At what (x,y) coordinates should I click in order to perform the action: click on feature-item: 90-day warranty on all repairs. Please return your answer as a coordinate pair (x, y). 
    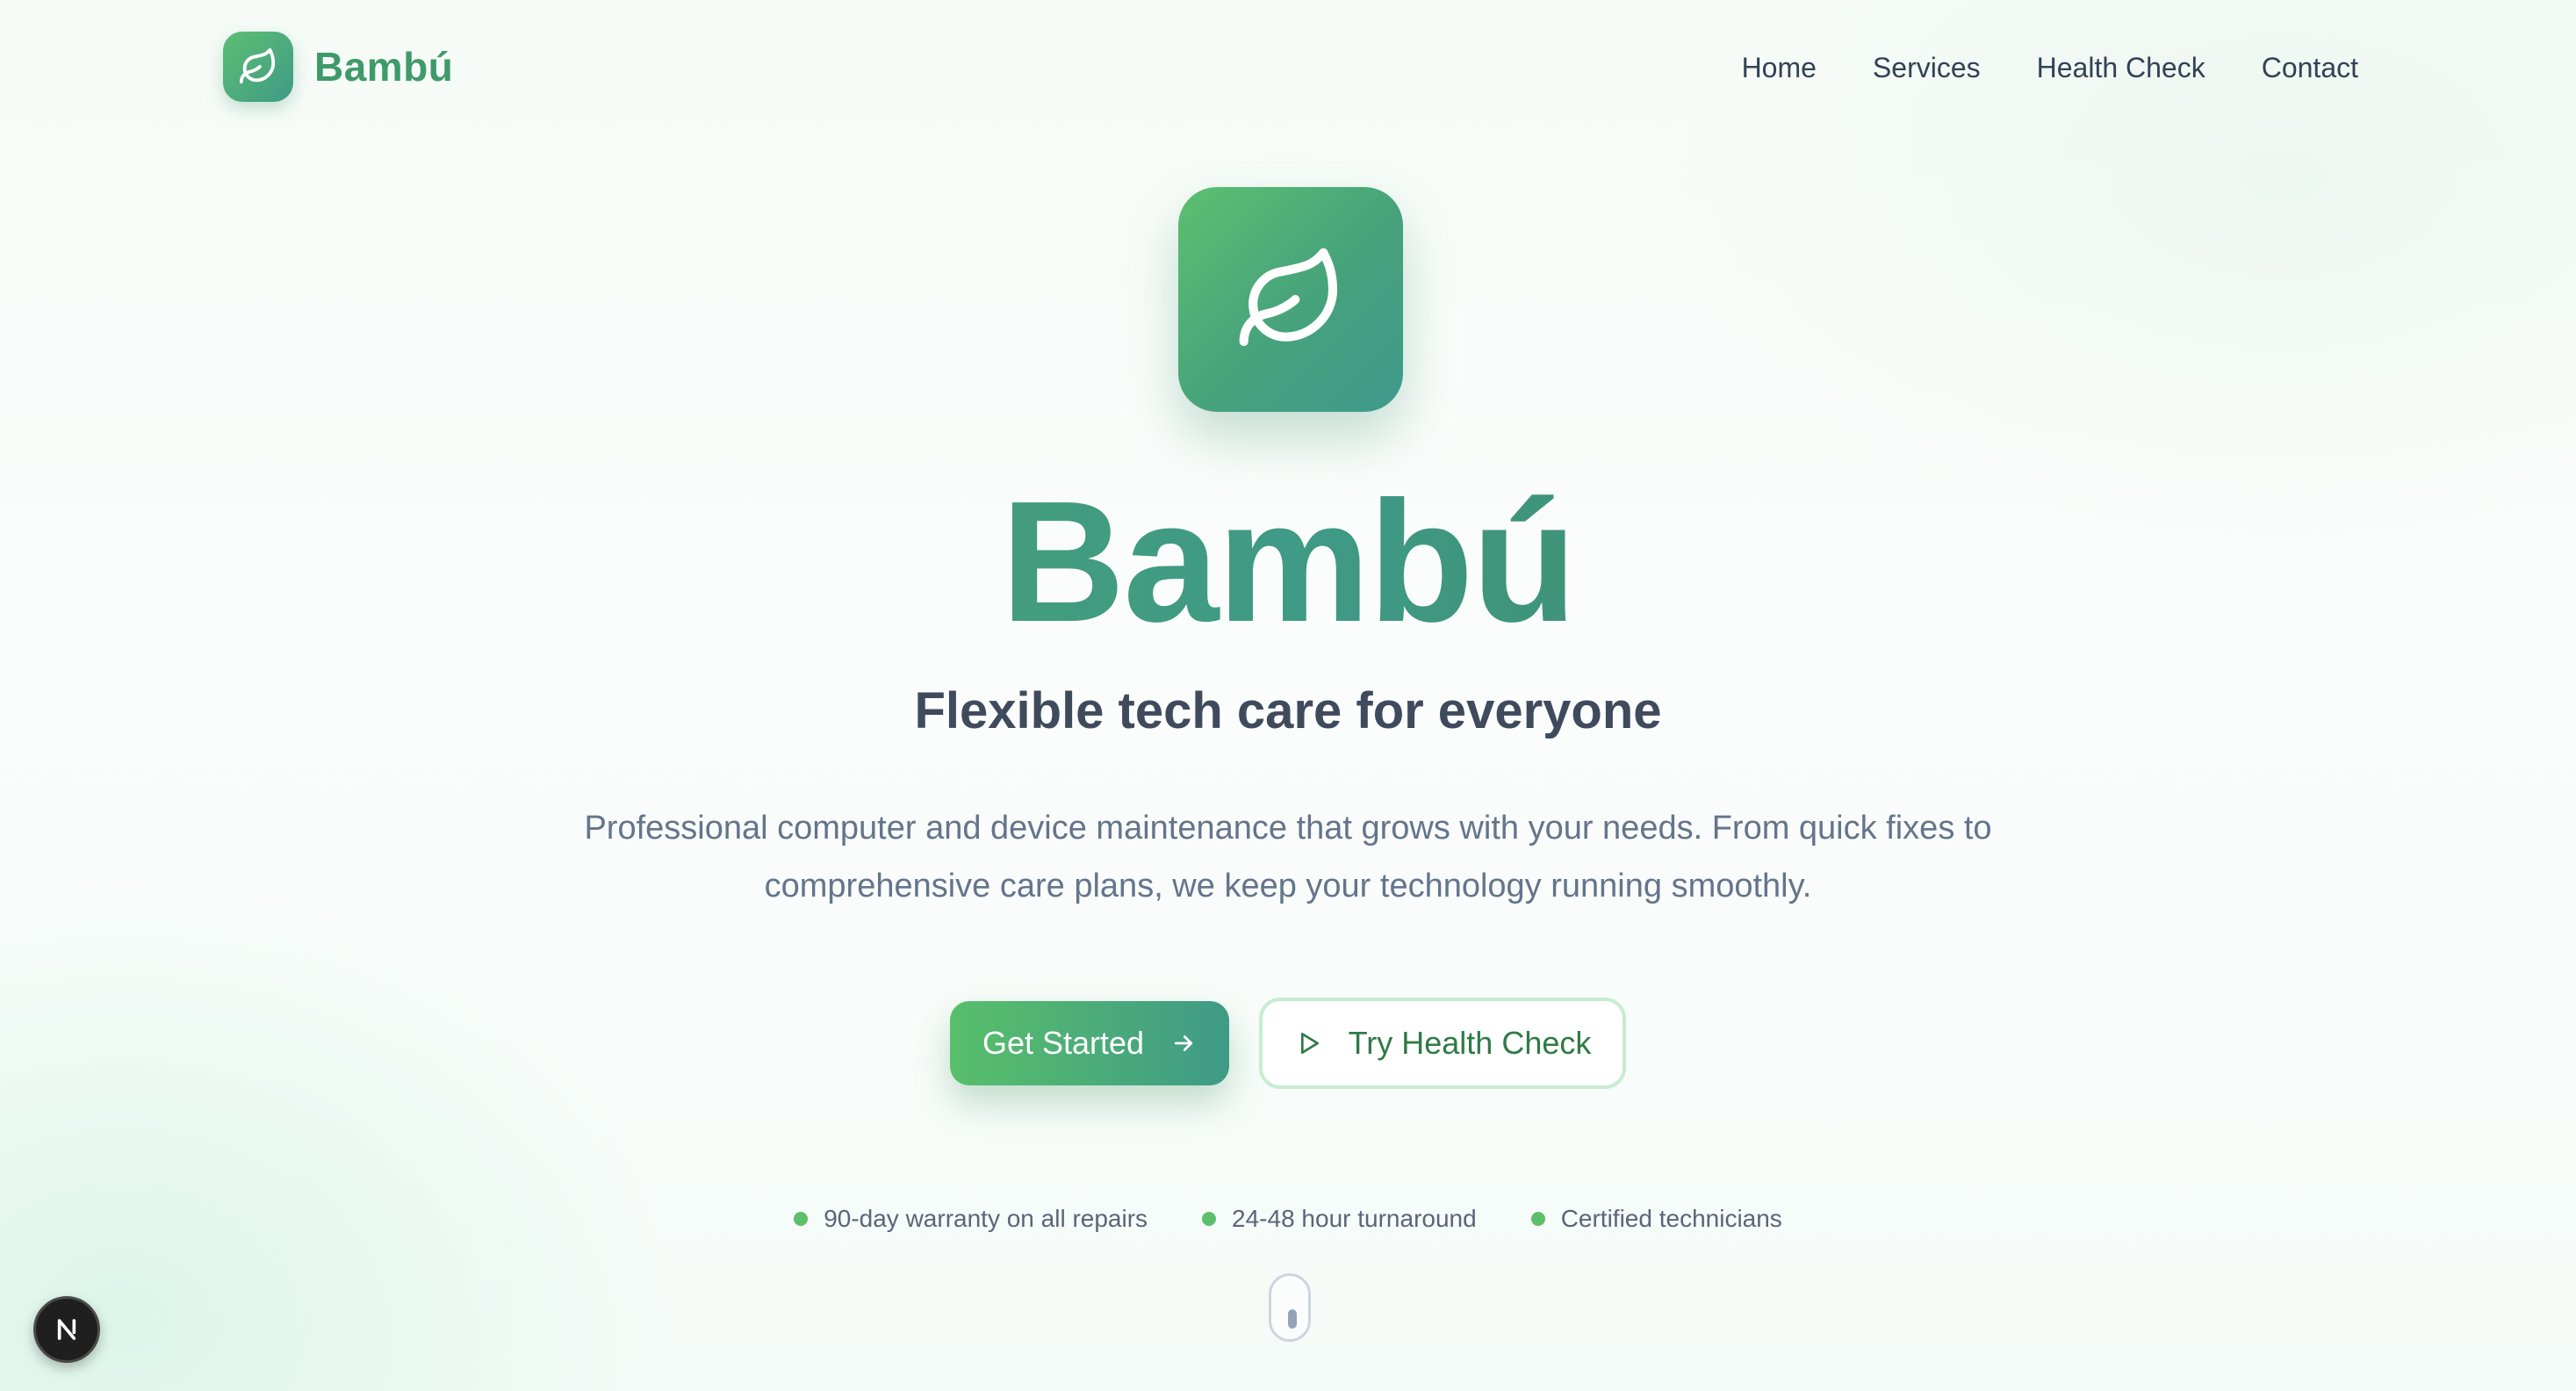
    Looking at the image, I should click on (971, 1219).